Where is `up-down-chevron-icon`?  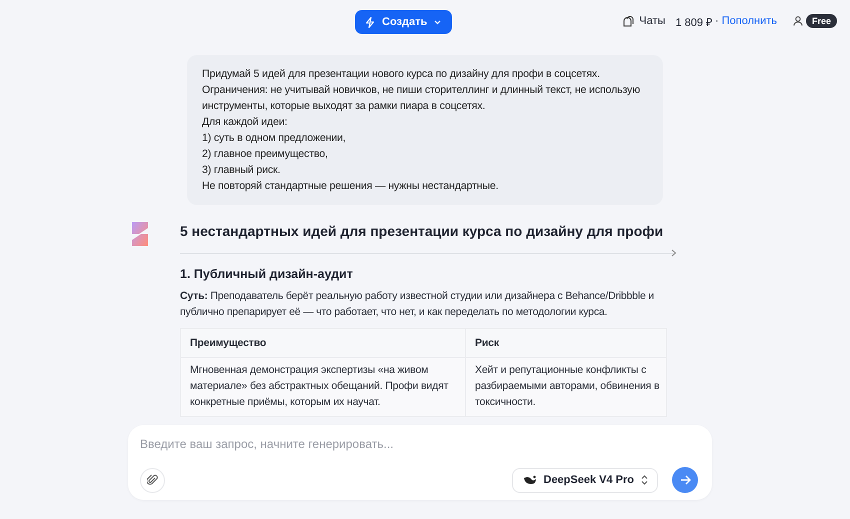 up-down-chevron-icon is located at coordinates (644, 480).